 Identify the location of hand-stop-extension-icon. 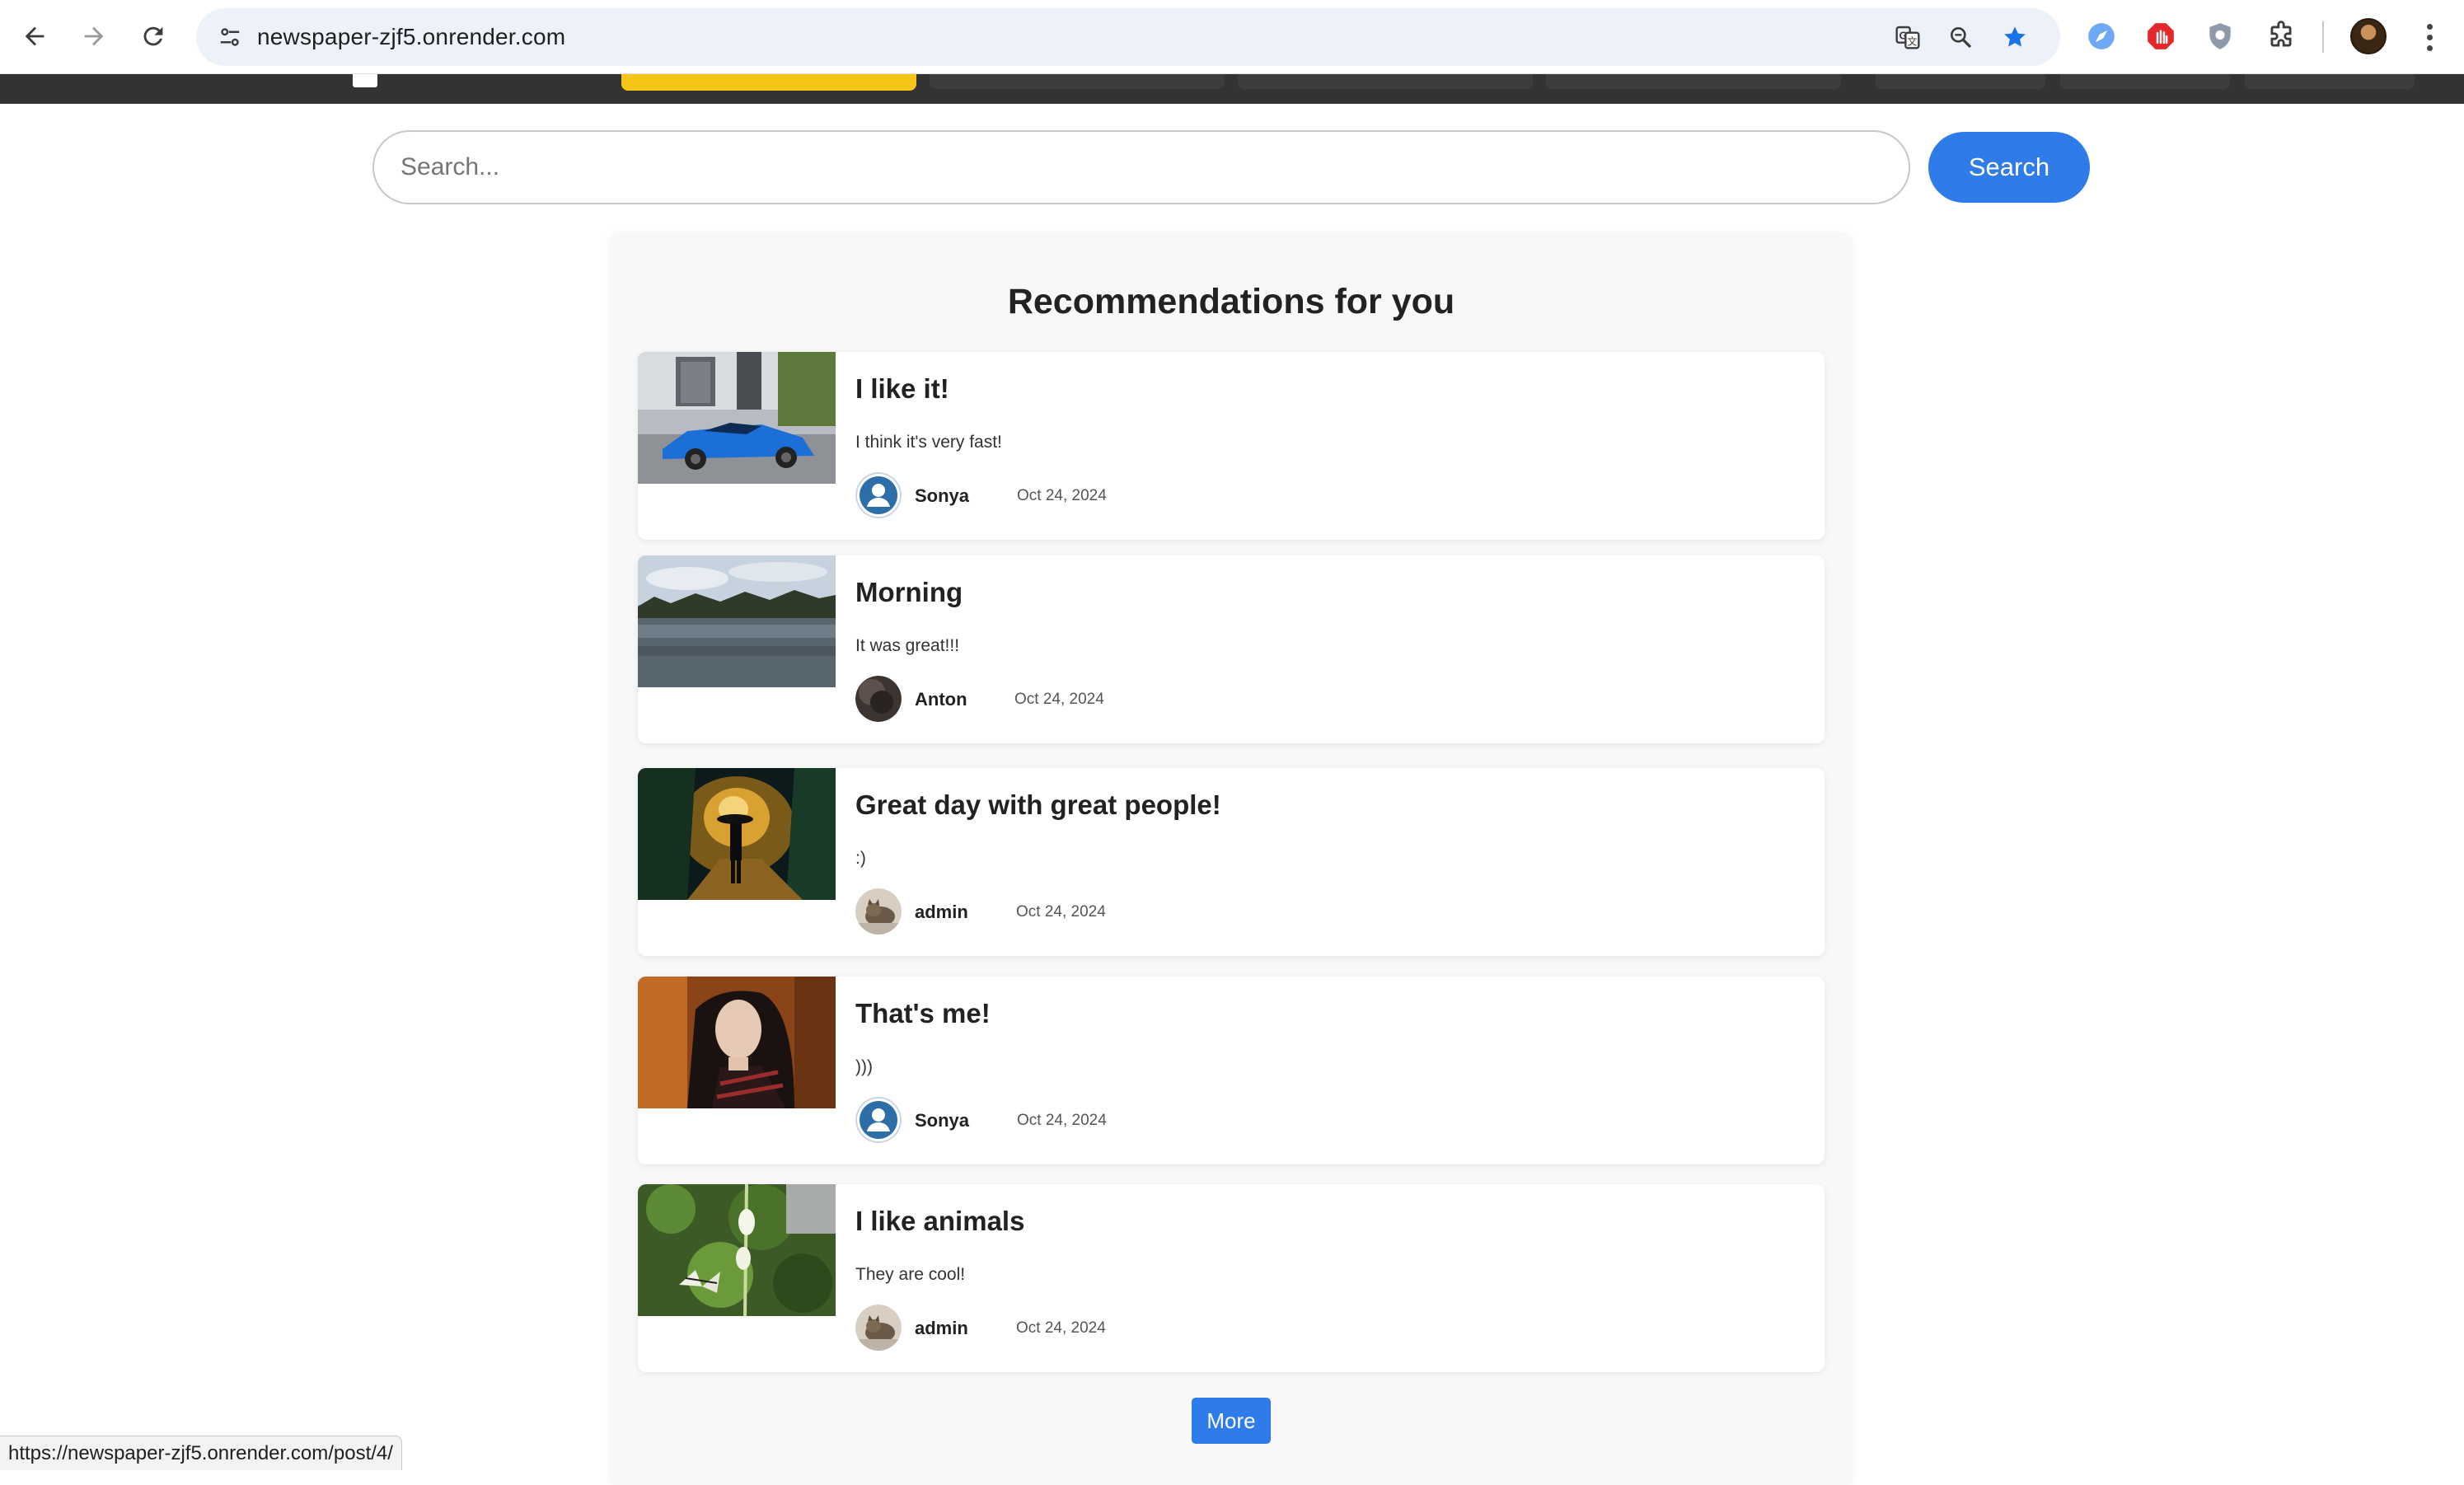
(2161, 36).